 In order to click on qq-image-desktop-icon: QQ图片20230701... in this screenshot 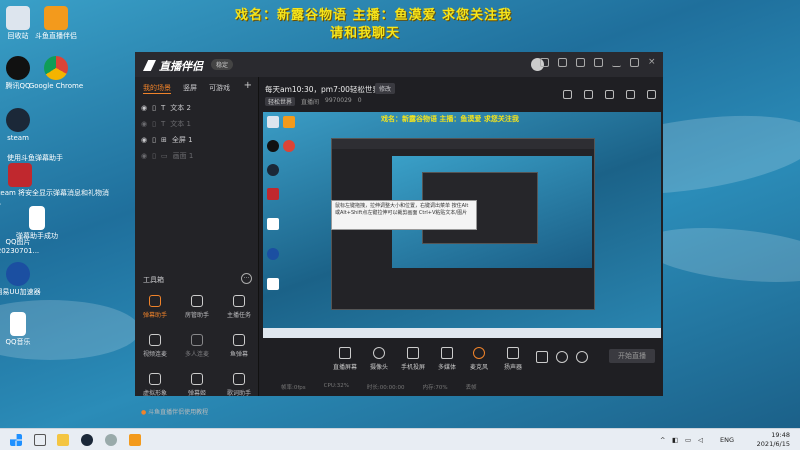, I will do `click(23, 247)`.